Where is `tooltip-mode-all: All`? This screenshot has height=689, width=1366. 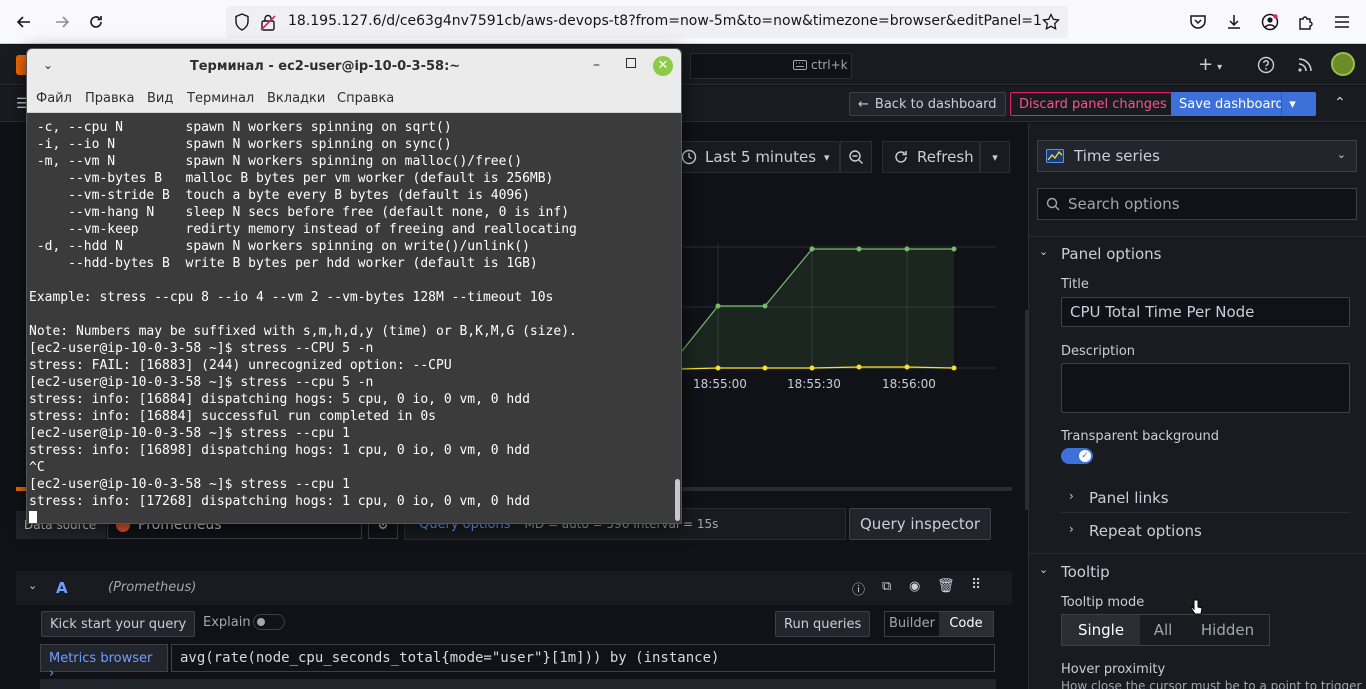 tooltip-mode-all: All is located at coordinates (1163, 630).